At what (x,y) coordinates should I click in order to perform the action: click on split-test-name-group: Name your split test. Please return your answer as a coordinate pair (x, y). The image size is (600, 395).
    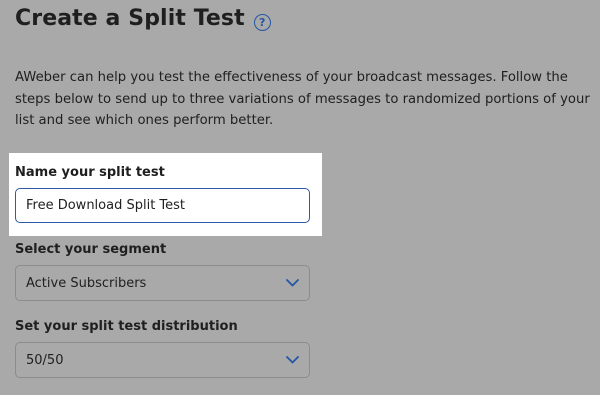
    Looking at the image, I should click on (162, 193).